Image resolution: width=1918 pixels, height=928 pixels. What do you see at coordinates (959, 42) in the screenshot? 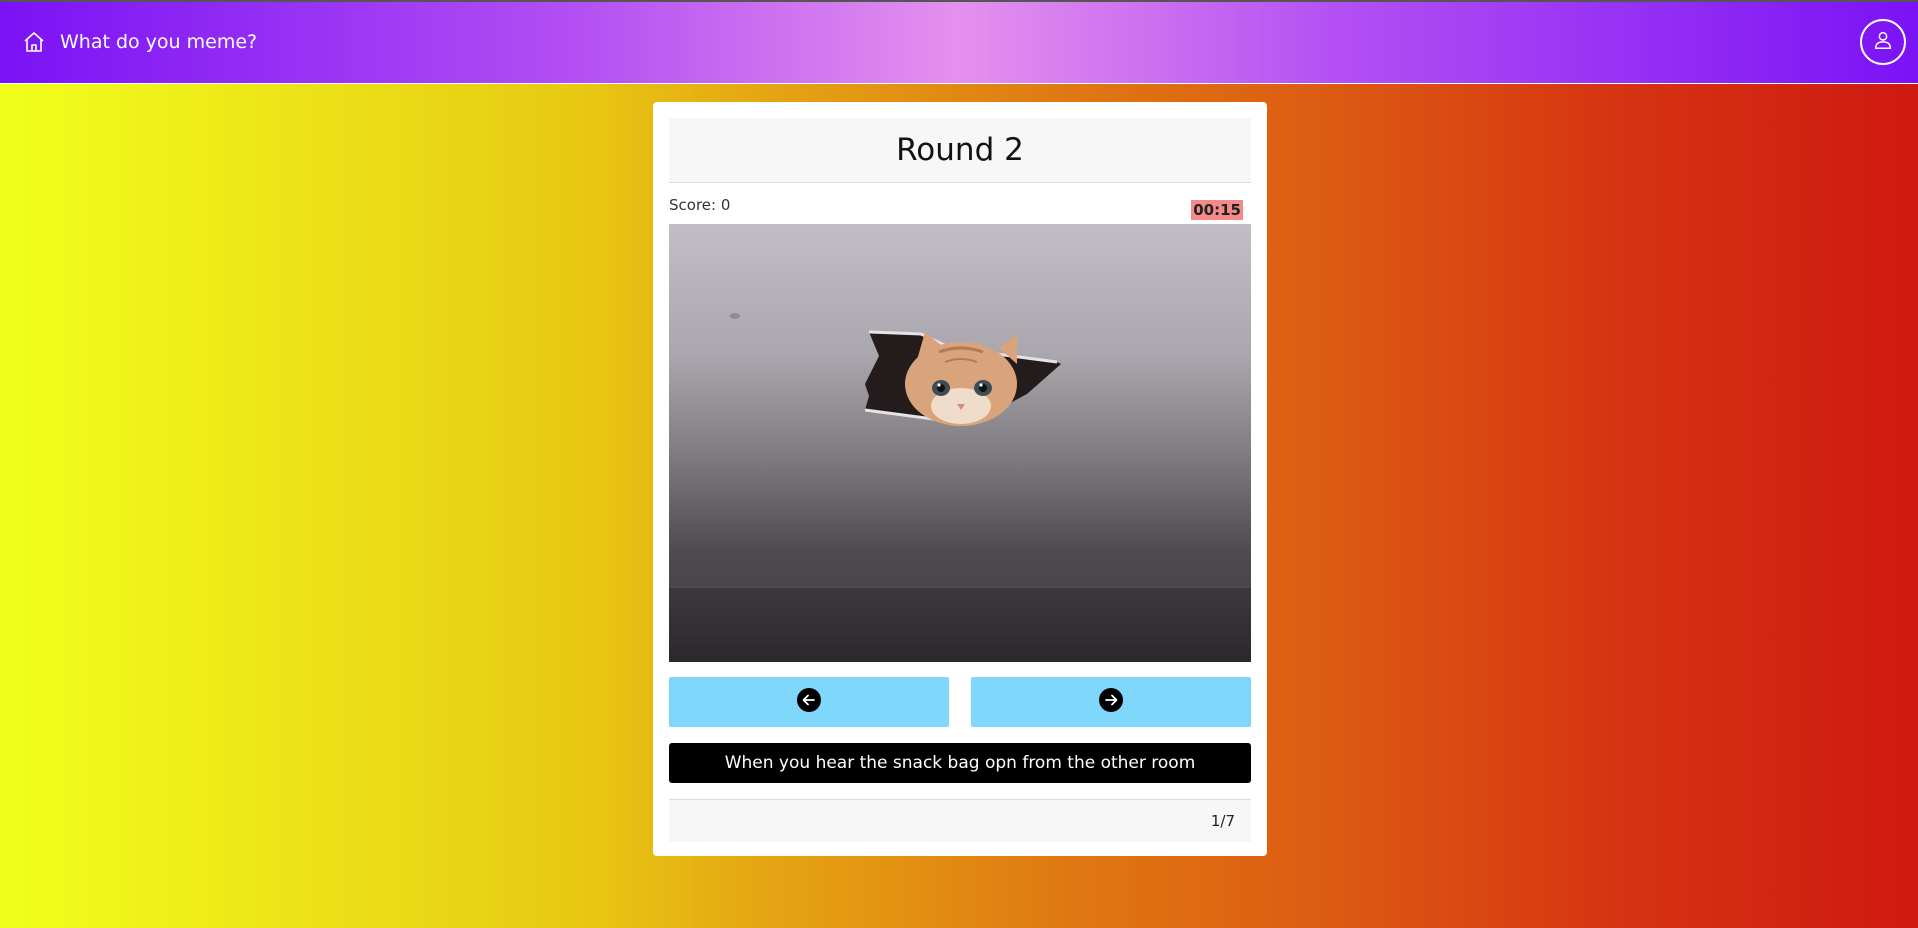
I see `top-navbar: What do you meme?` at bounding box center [959, 42].